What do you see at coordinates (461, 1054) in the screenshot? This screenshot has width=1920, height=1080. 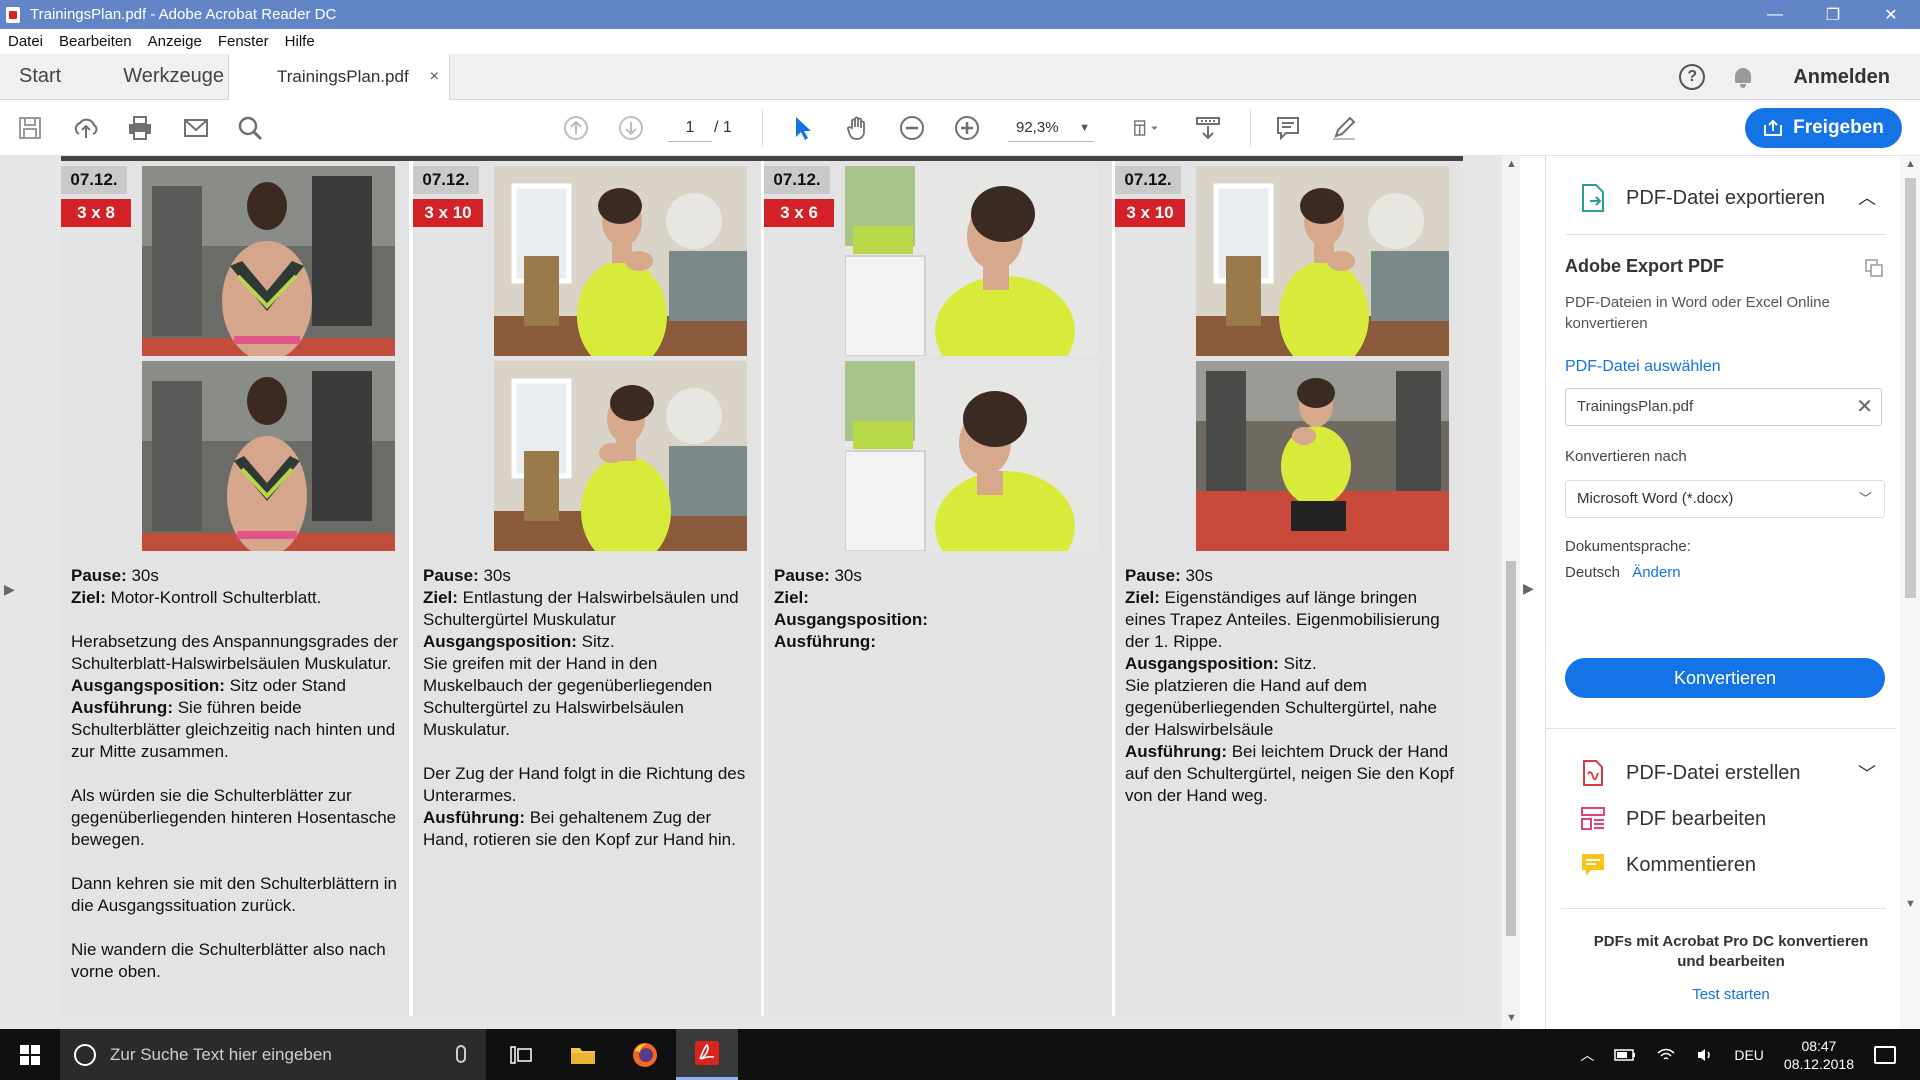 I see `microphone-icon` at bounding box center [461, 1054].